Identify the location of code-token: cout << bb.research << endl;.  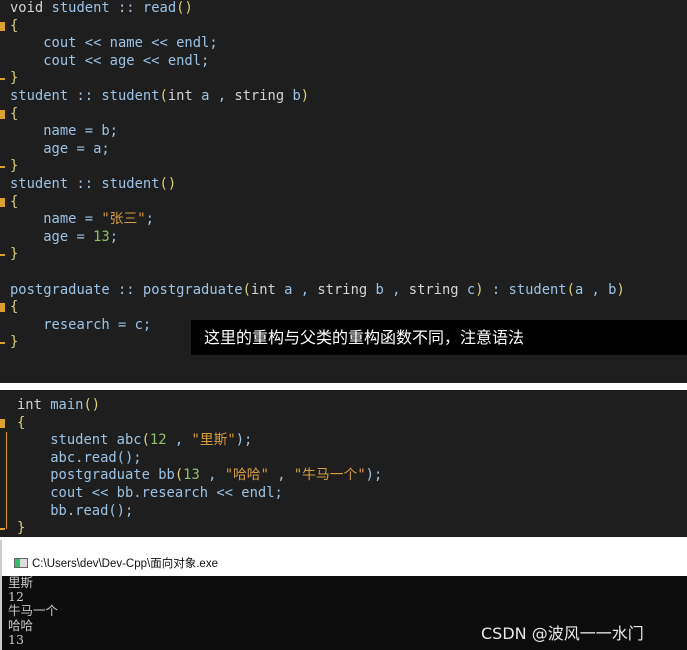
(150, 493).